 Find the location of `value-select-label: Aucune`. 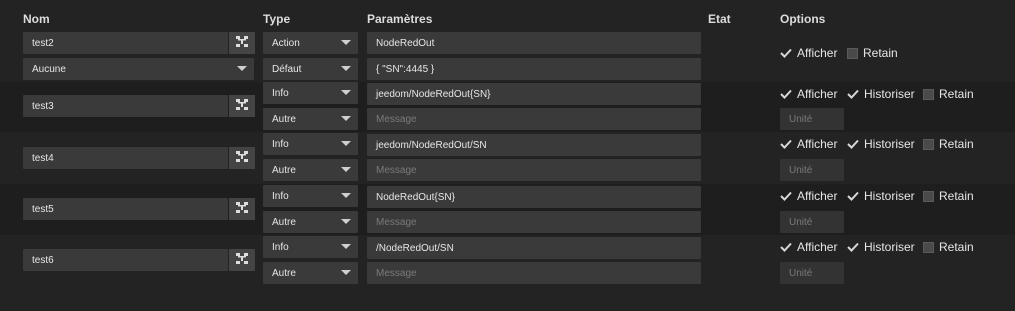

value-select-label: Aucune is located at coordinates (49, 69).